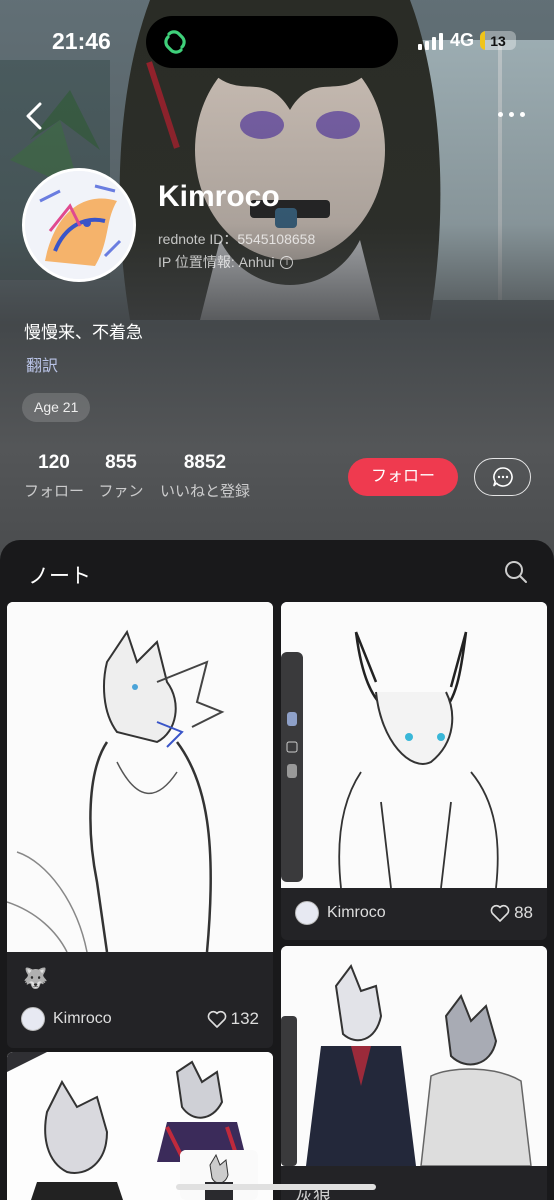  I want to click on avatar, so click(79, 225).